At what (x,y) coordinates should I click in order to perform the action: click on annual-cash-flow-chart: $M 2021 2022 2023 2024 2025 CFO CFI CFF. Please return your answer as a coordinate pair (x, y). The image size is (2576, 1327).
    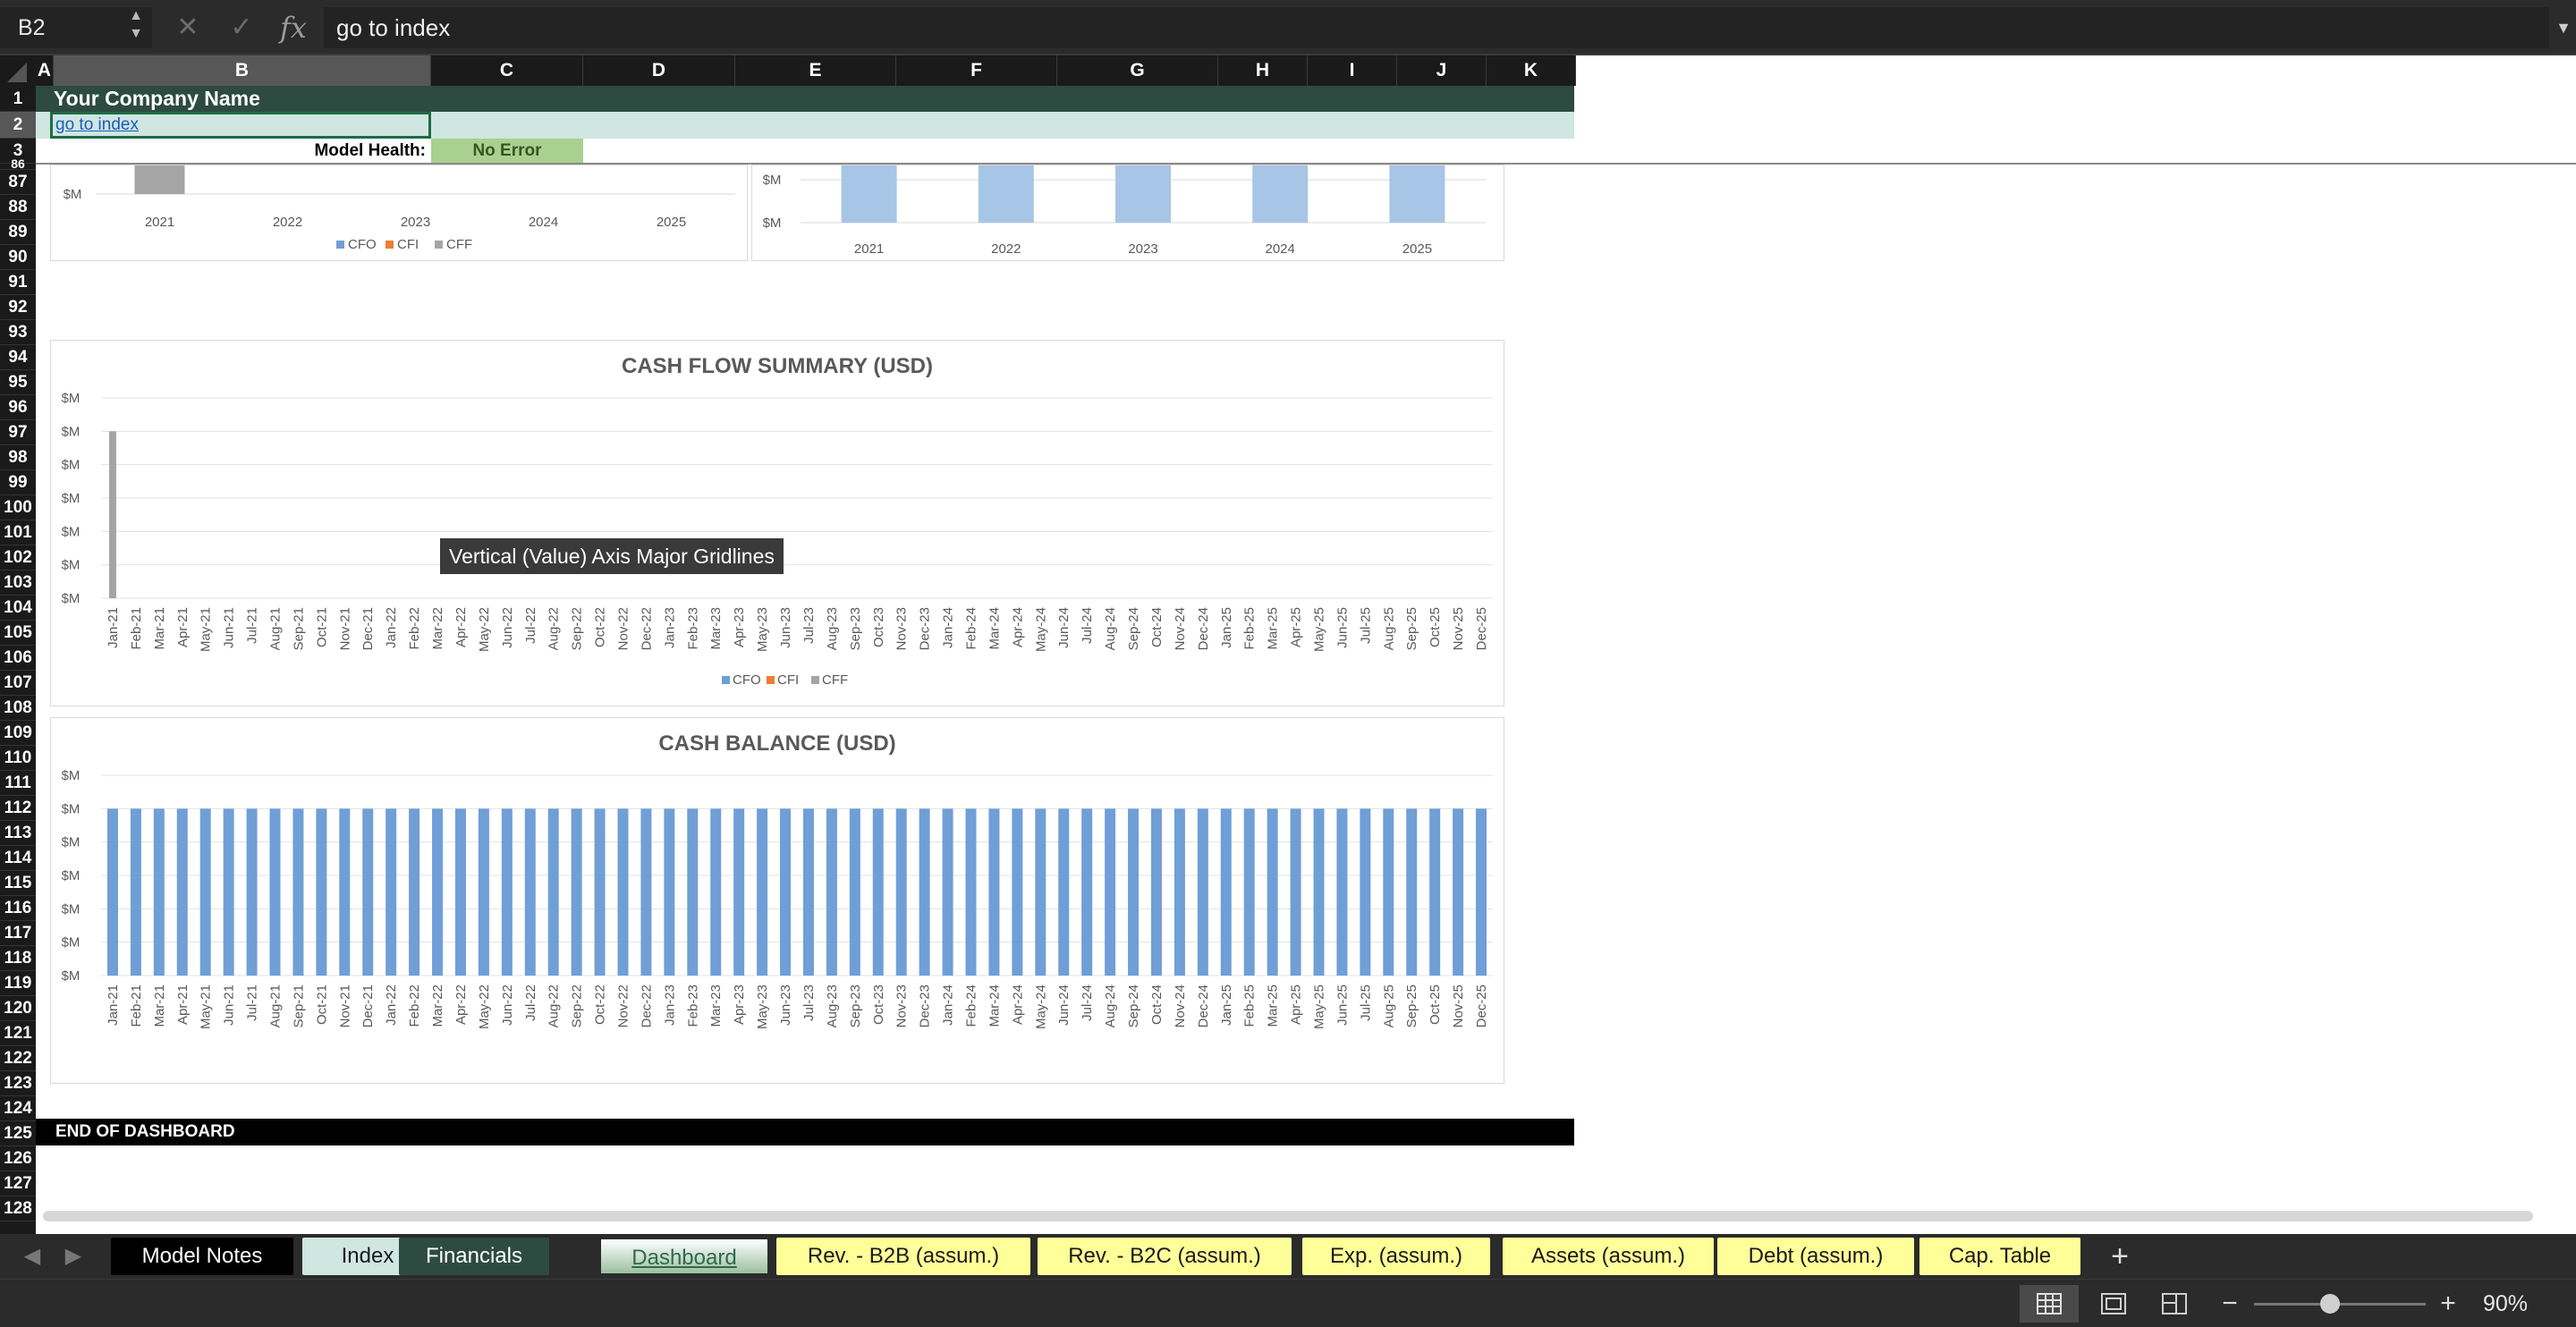
    Looking at the image, I should click on (399, 213).